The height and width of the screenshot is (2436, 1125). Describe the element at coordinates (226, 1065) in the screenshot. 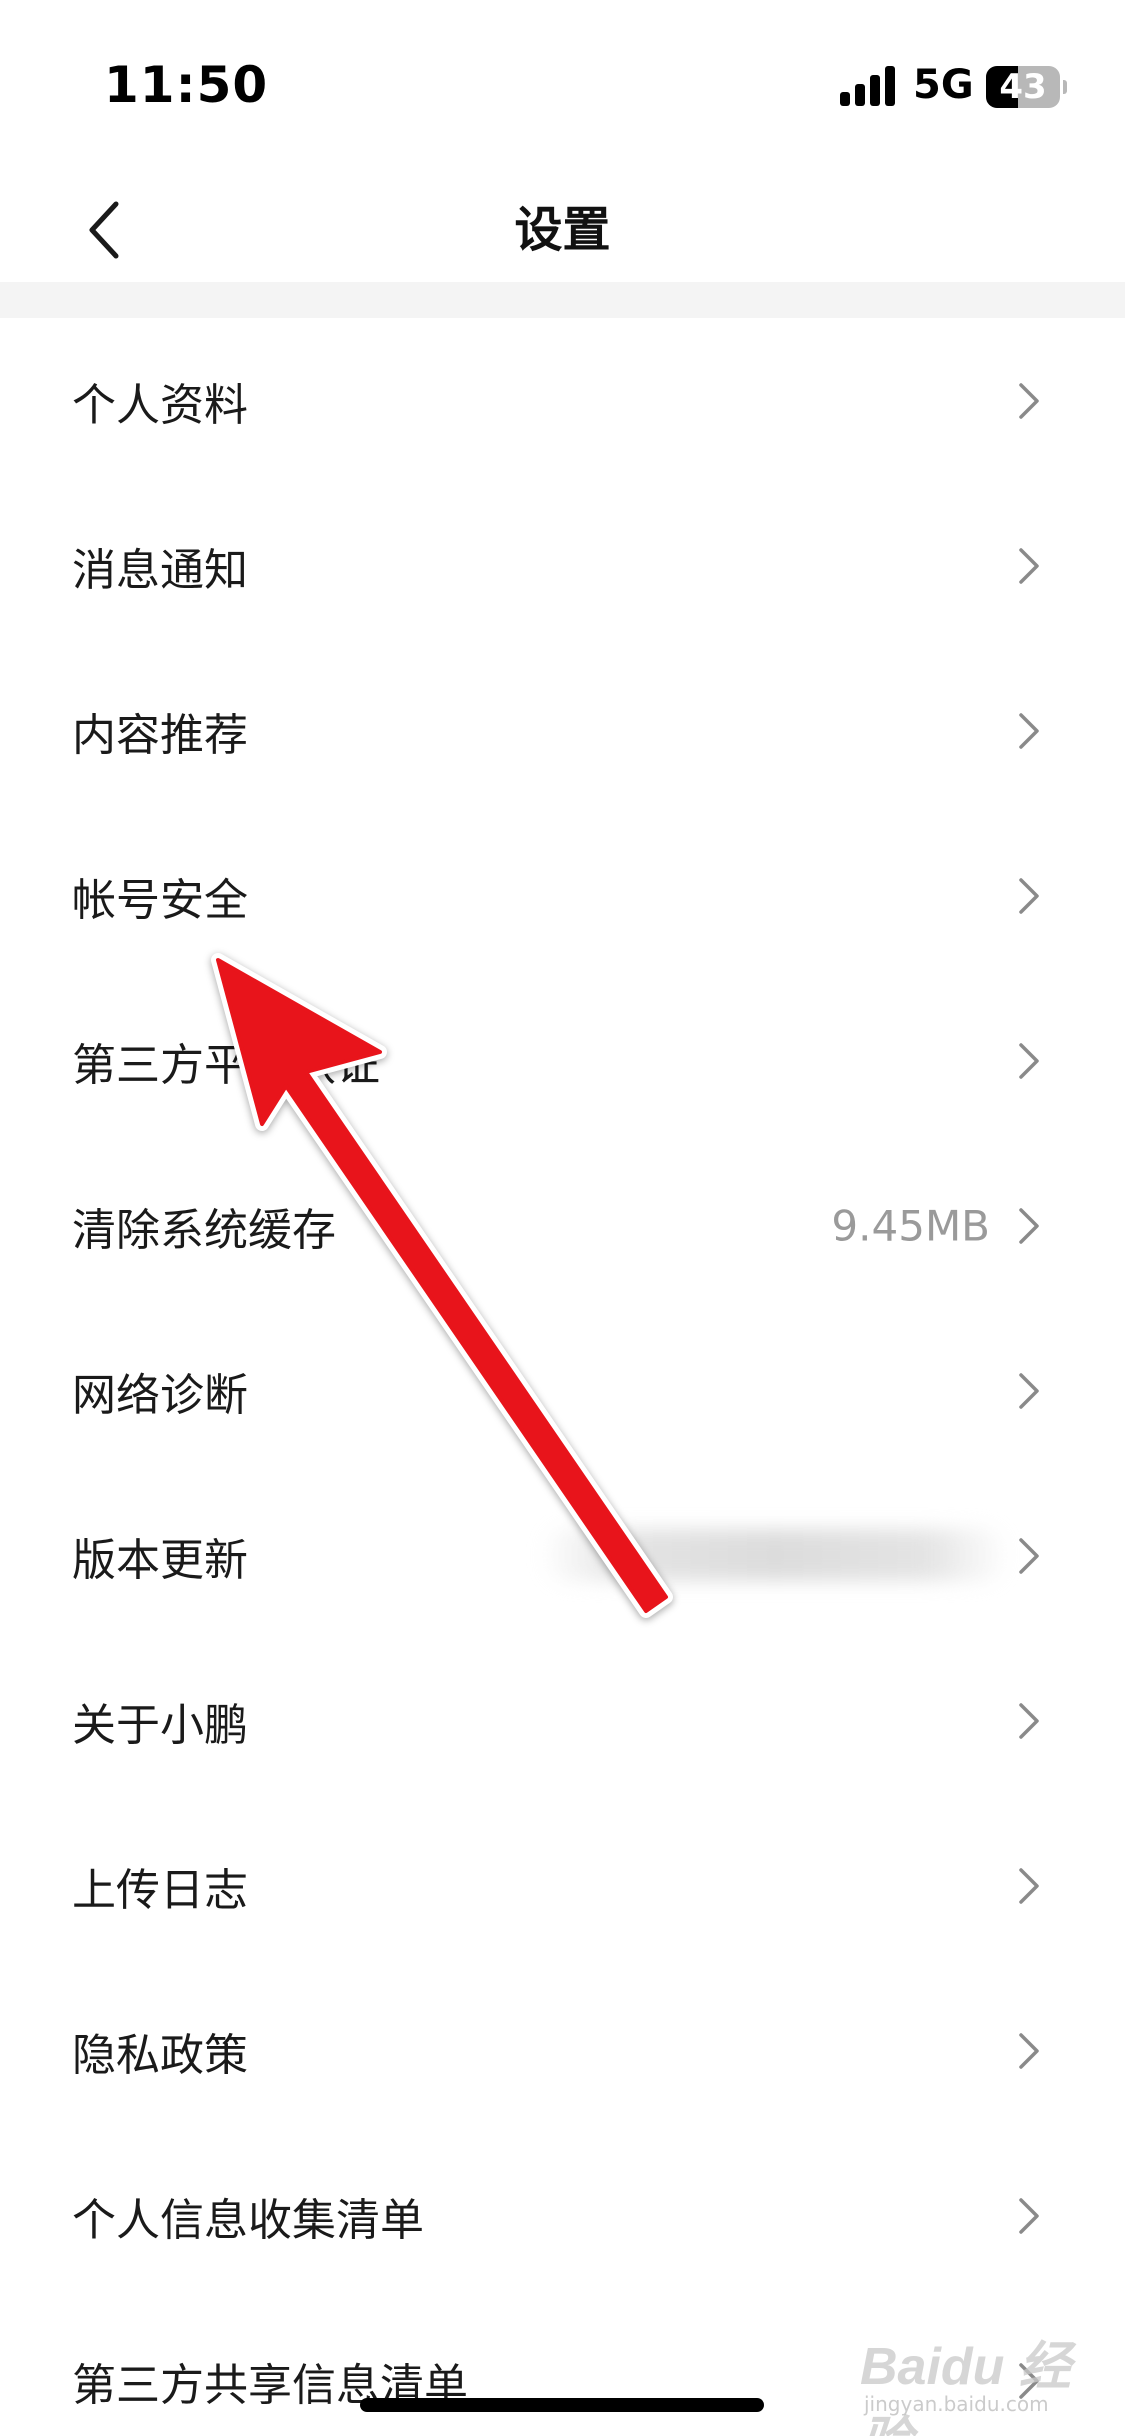

I see `settings-item-label: 第三方平台认证` at that location.